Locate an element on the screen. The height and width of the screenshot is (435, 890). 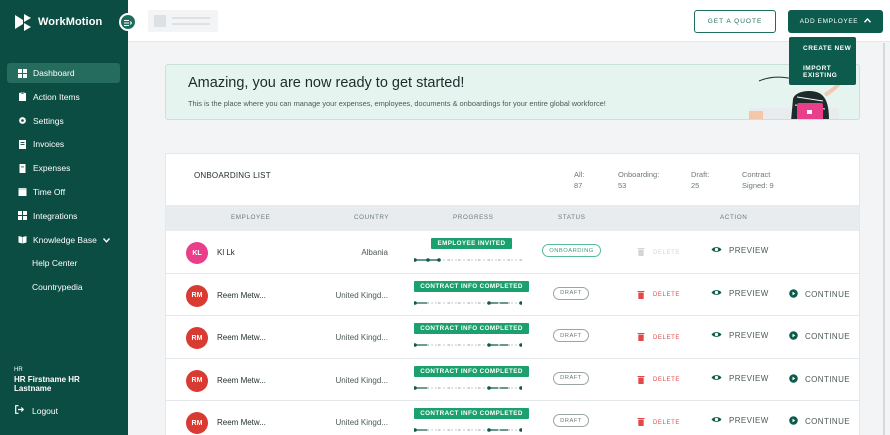
import-existing-option: IMPORT EXISTING is located at coordinates (822, 75).